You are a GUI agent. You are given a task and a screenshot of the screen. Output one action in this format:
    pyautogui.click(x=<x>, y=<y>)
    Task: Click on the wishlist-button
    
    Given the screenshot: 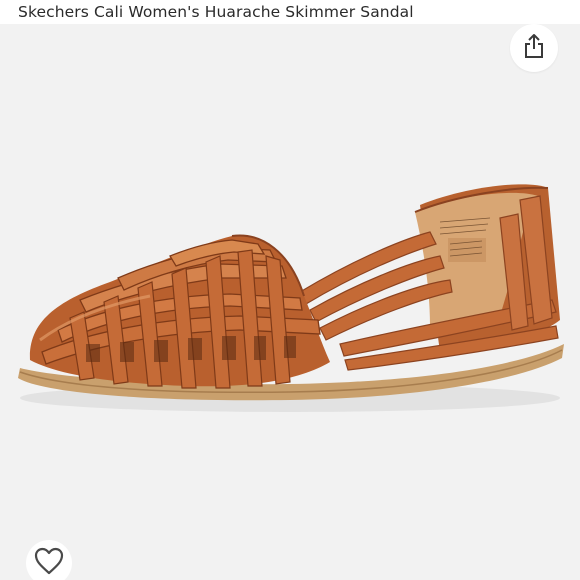 What is the action you would take?
    pyautogui.click(x=49, y=560)
    